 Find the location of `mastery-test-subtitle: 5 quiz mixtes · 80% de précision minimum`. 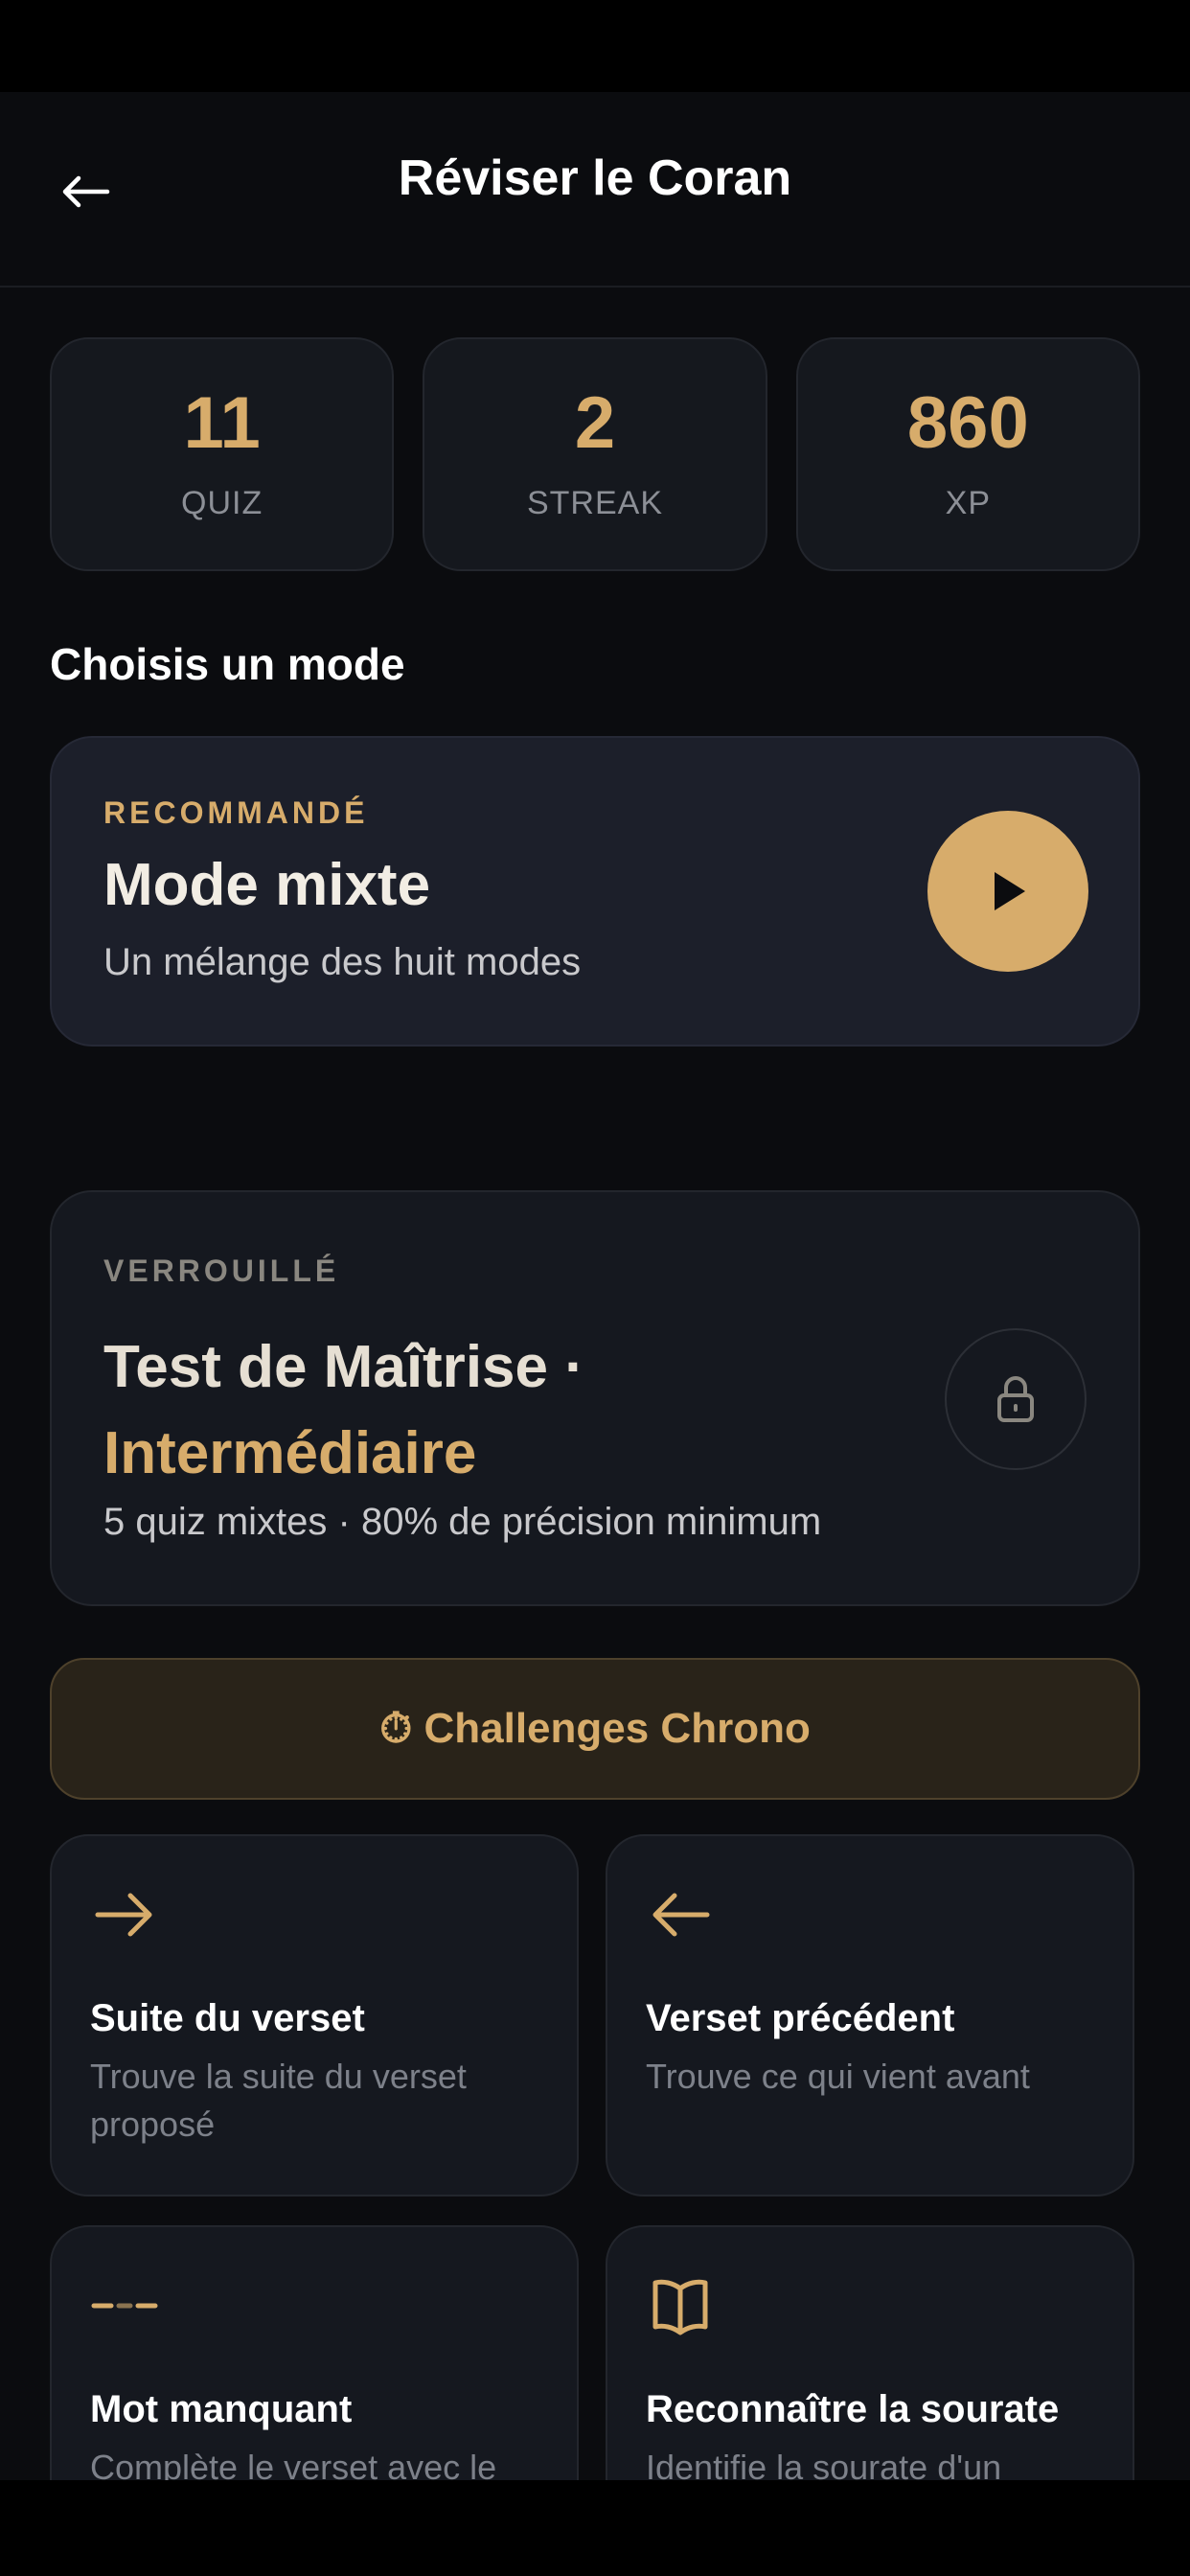

mastery-test-subtitle: 5 quiz mixtes · 80% de précision minimum is located at coordinates (463, 1522).